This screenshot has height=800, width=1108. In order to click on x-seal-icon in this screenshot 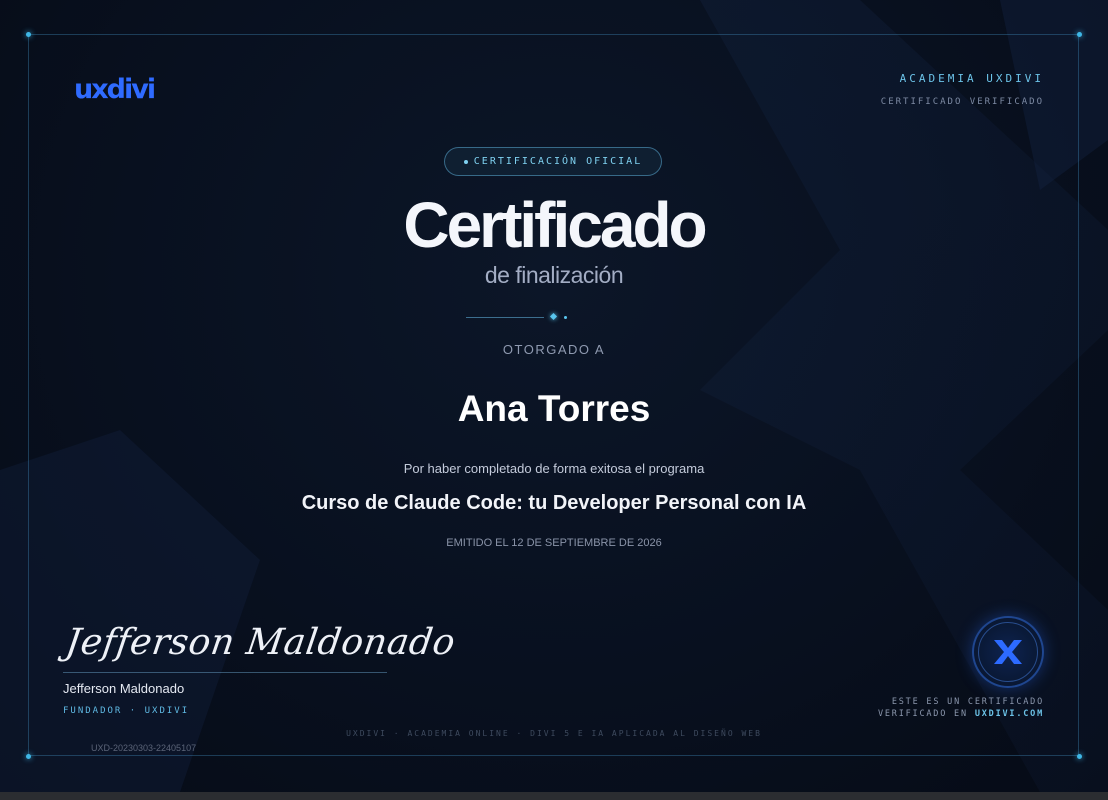, I will do `click(1008, 652)`.